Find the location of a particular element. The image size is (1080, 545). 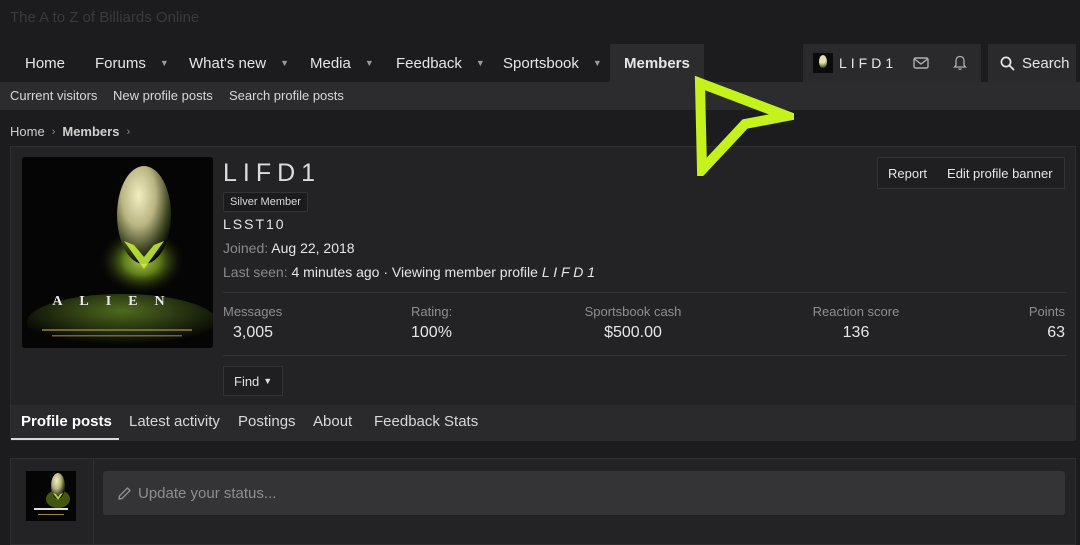

breadcrumb: Home › Members › is located at coordinates (73, 131).